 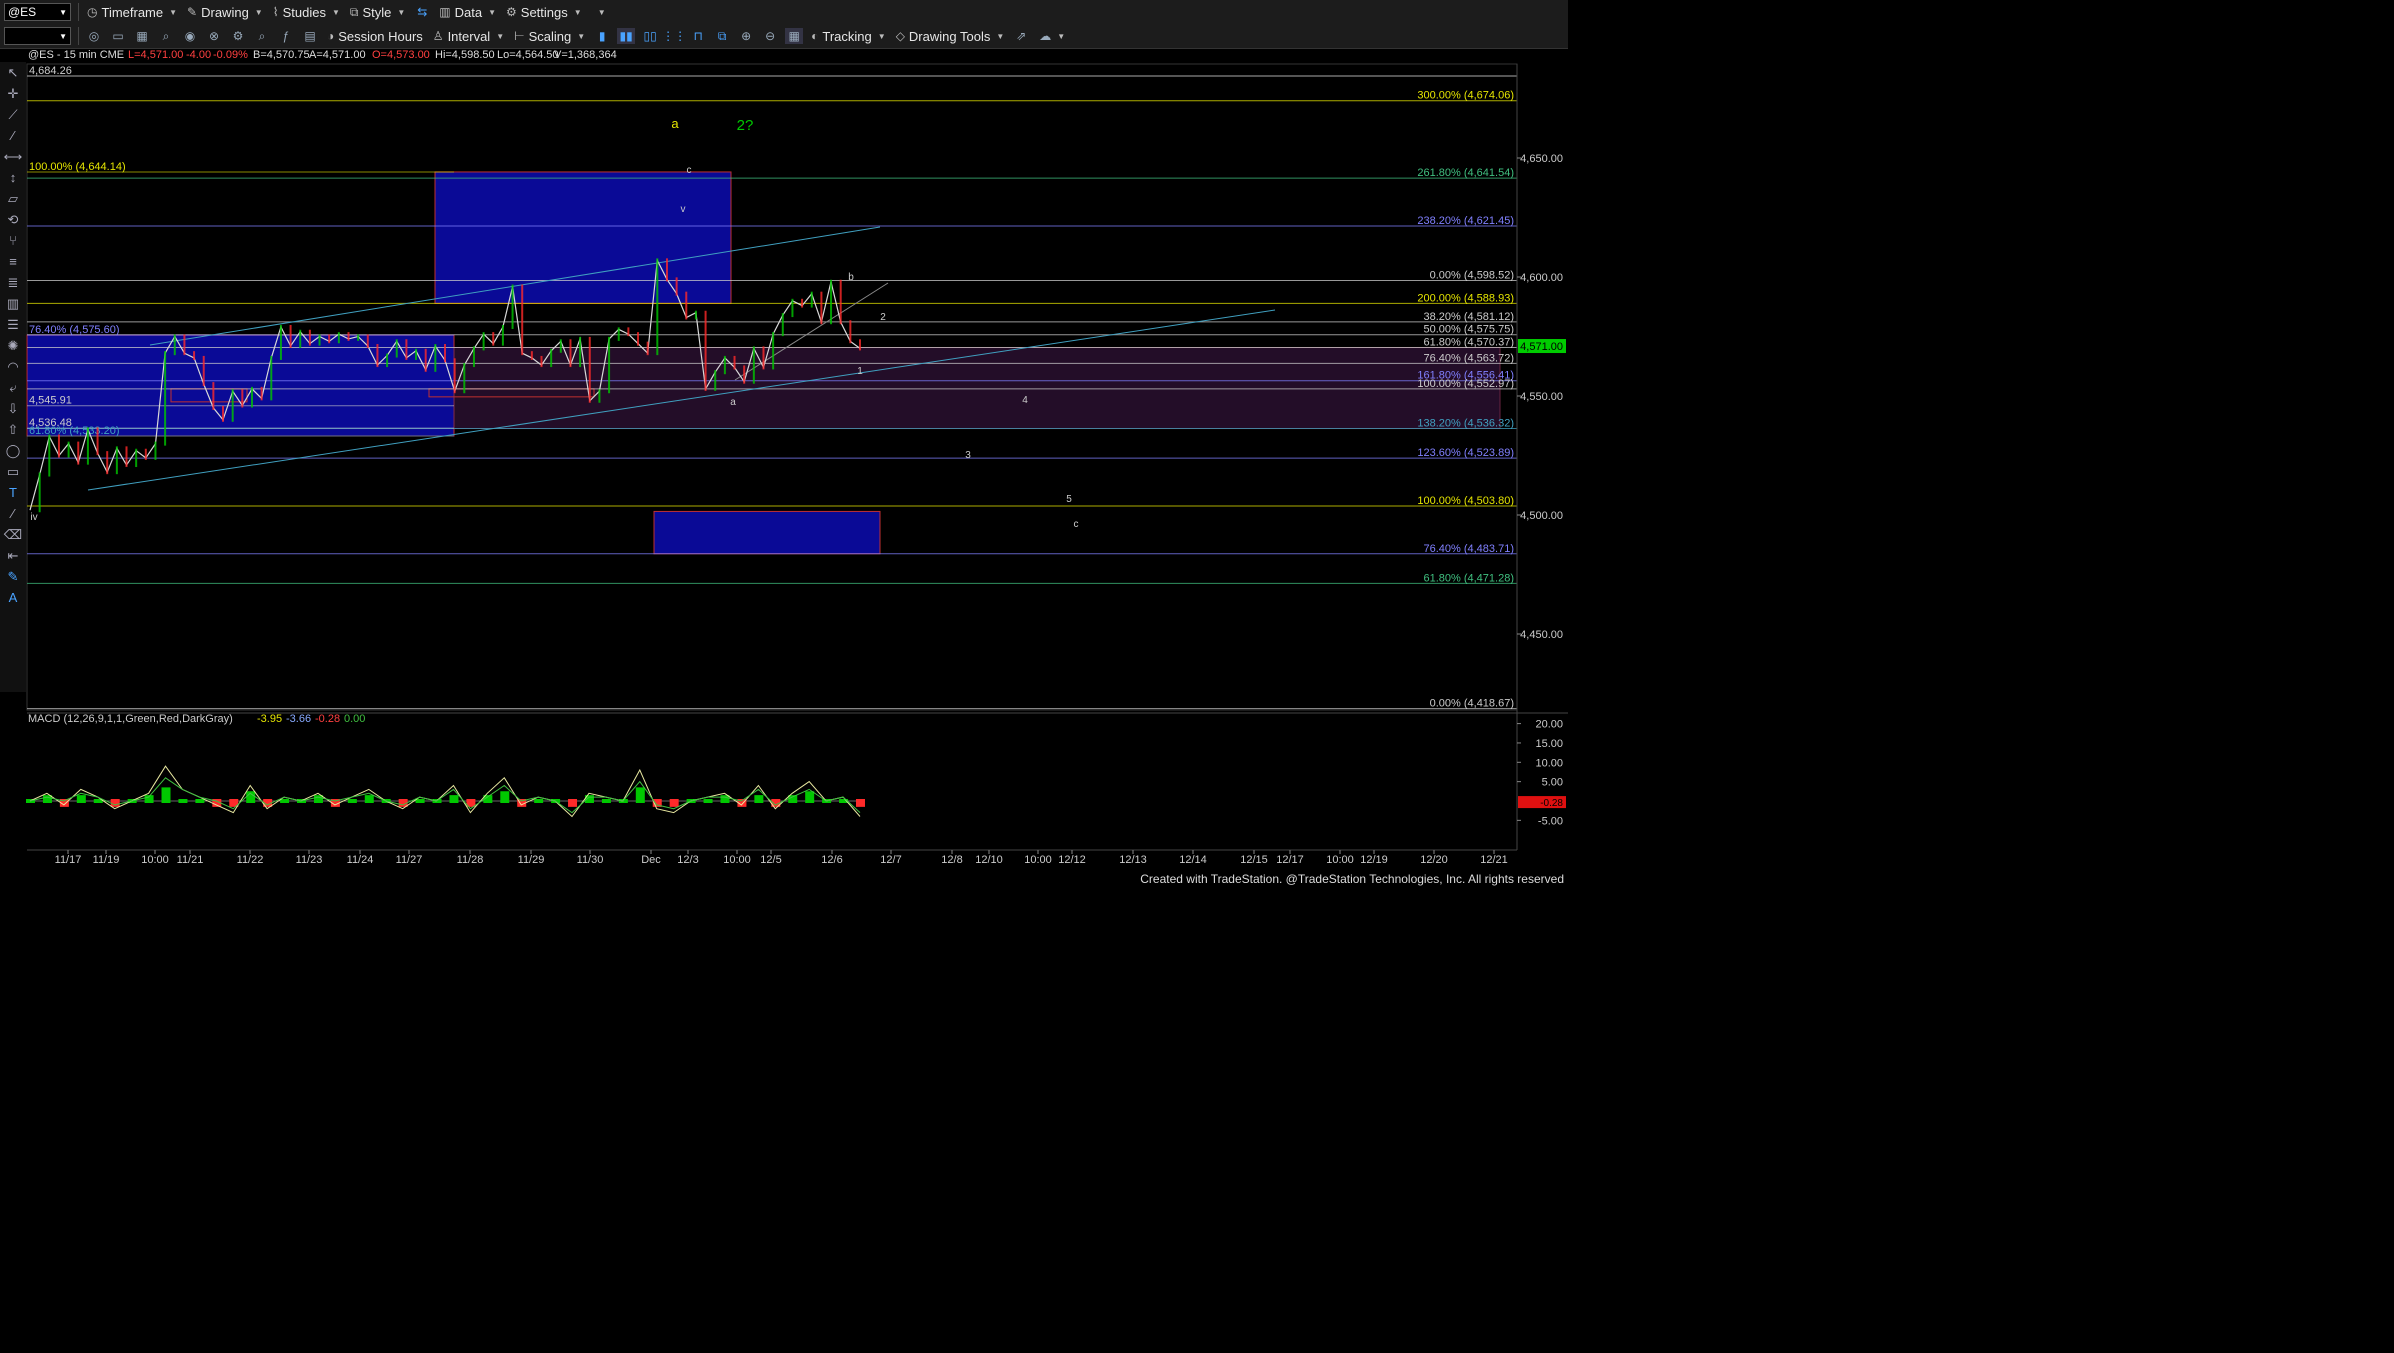 What do you see at coordinates (651, 860) in the screenshot?
I see `time-tick-label: Dec` at bounding box center [651, 860].